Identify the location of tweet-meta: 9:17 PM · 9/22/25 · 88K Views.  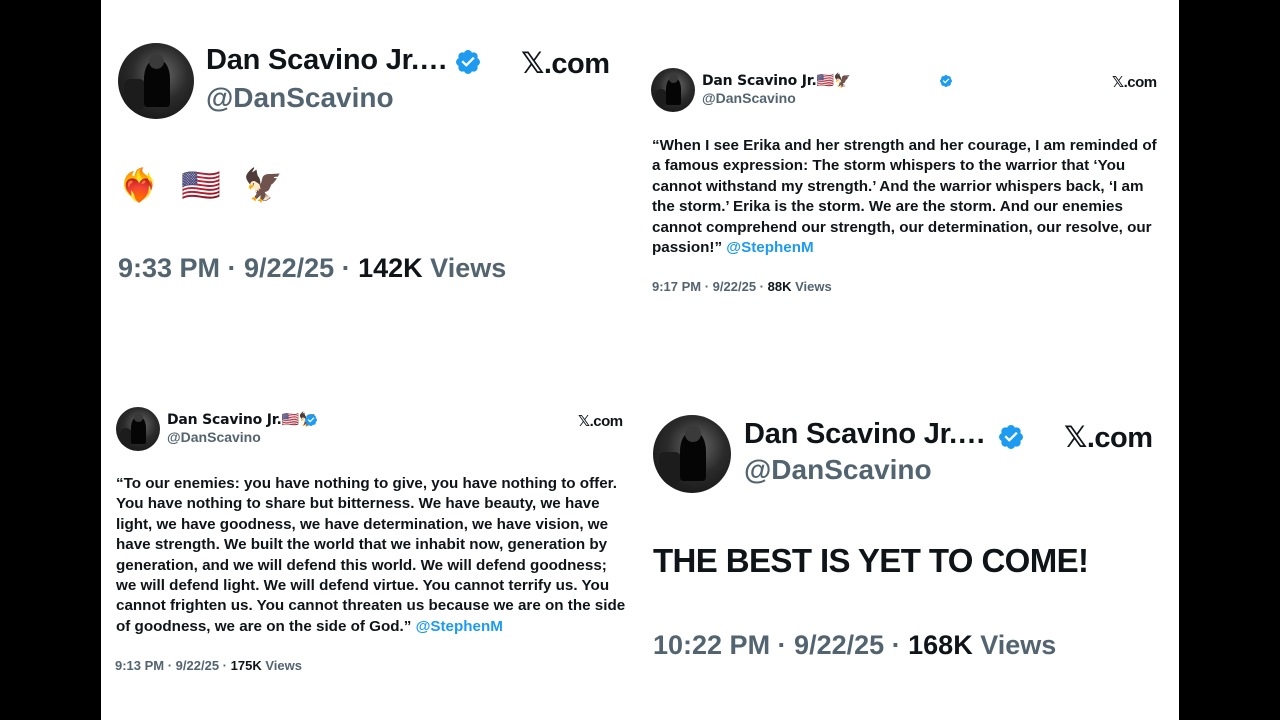
(742, 286).